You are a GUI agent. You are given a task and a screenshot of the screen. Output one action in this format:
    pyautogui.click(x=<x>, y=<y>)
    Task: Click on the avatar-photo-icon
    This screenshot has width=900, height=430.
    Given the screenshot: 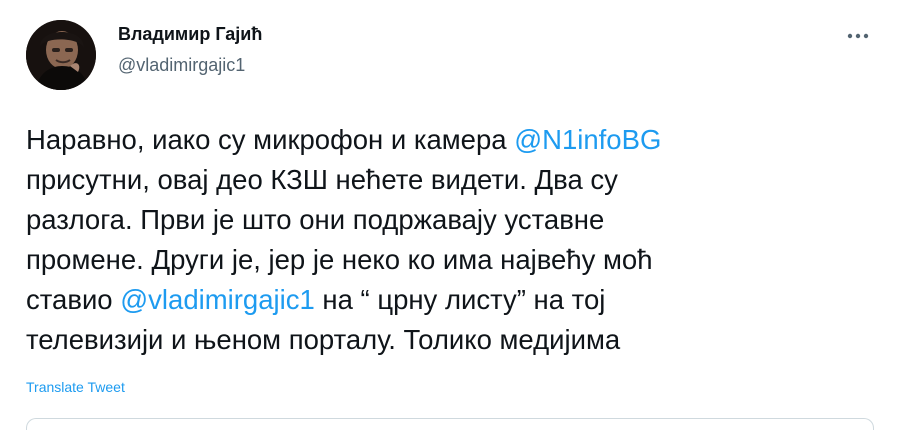 What is the action you would take?
    pyautogui.click(x=61, y=55)
    